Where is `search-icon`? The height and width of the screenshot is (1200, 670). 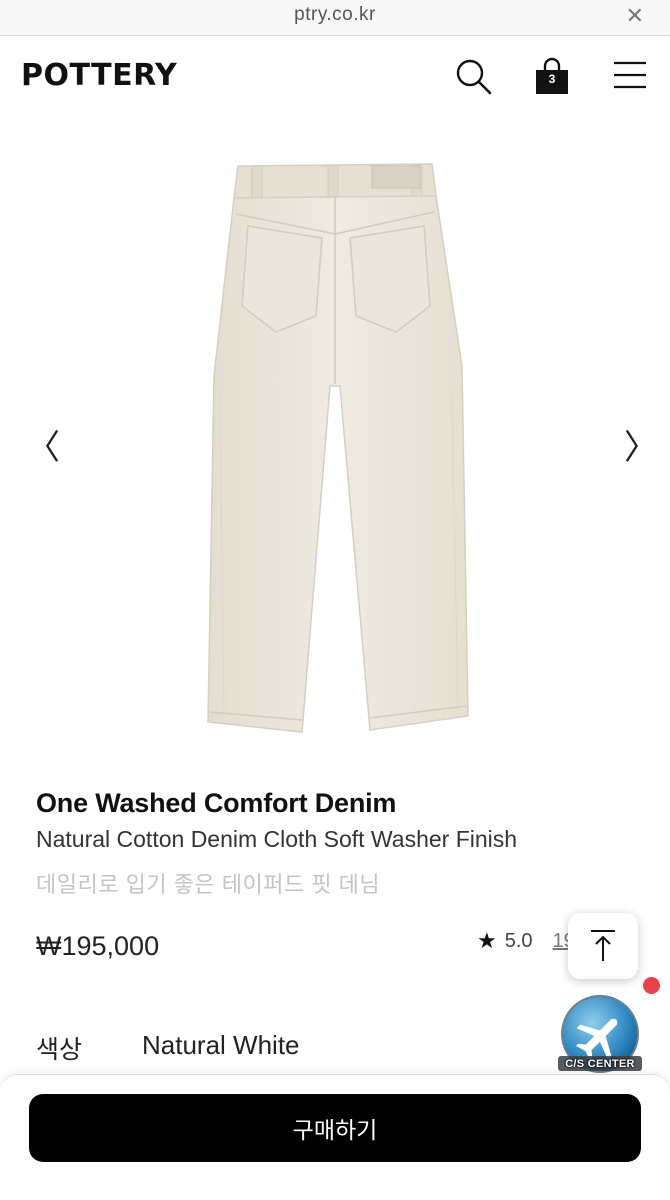
search-icon is located at coordinates (474, 77).